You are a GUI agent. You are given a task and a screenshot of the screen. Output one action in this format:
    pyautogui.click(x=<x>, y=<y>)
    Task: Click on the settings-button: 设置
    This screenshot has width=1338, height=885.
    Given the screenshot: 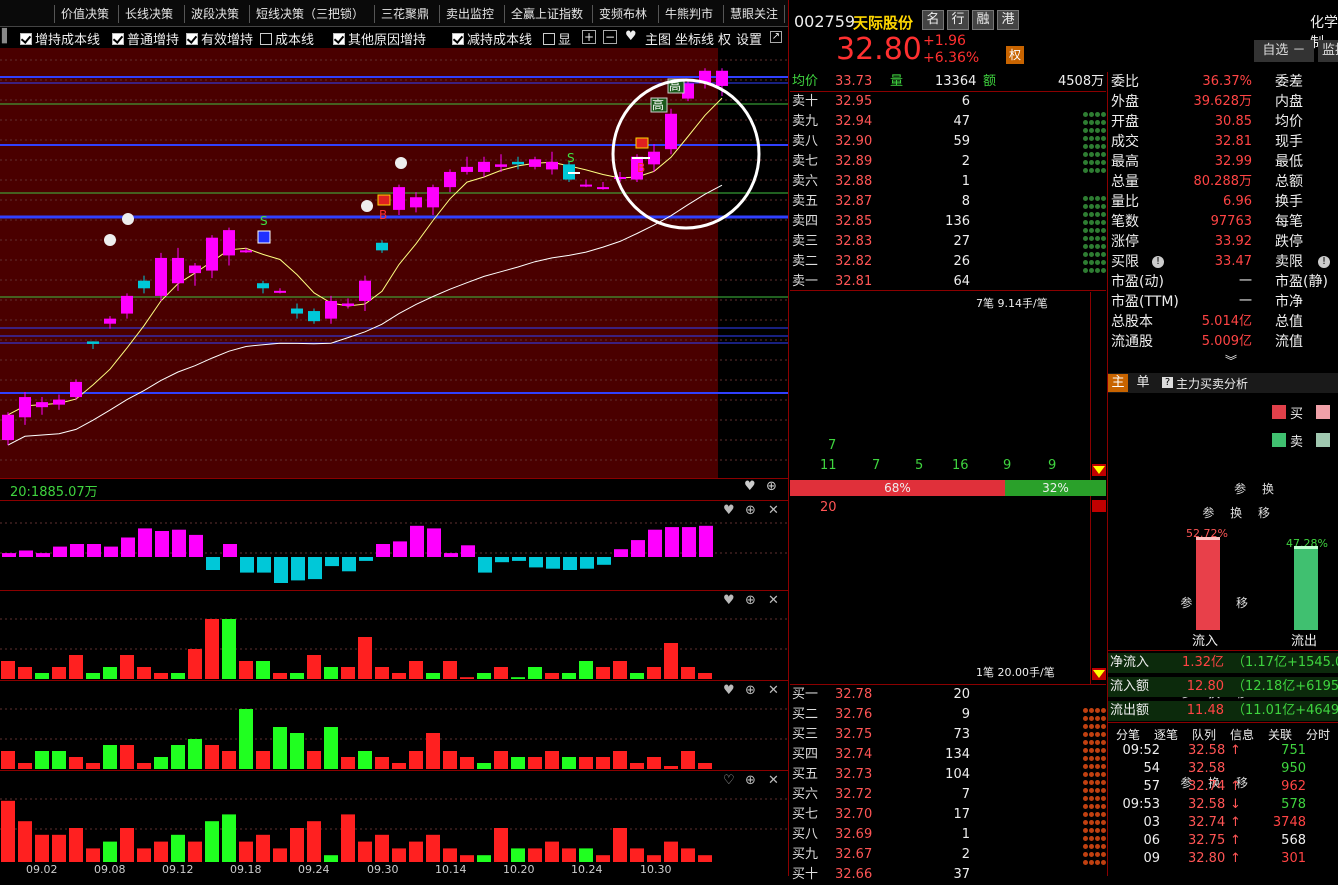 What is the action you would take?
    pyautogui.click(x=749, y=38)
    